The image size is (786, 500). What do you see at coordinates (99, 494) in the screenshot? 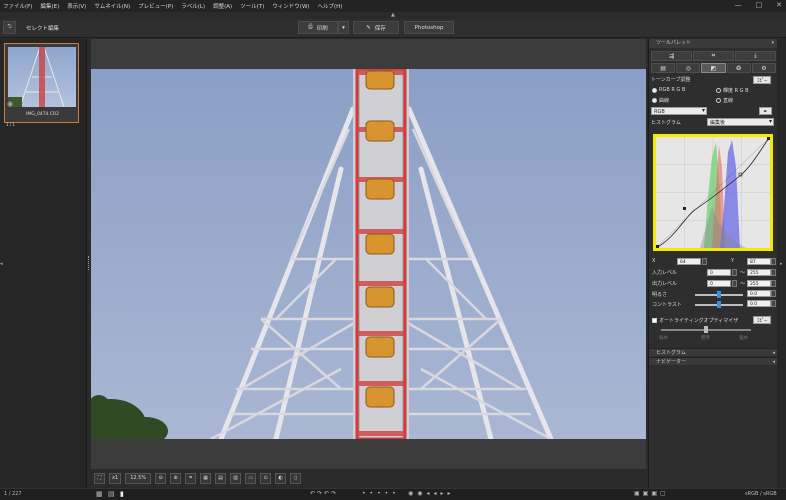
I see `thumbnail-view-icon: ▦` at bounding box center [99, 494].